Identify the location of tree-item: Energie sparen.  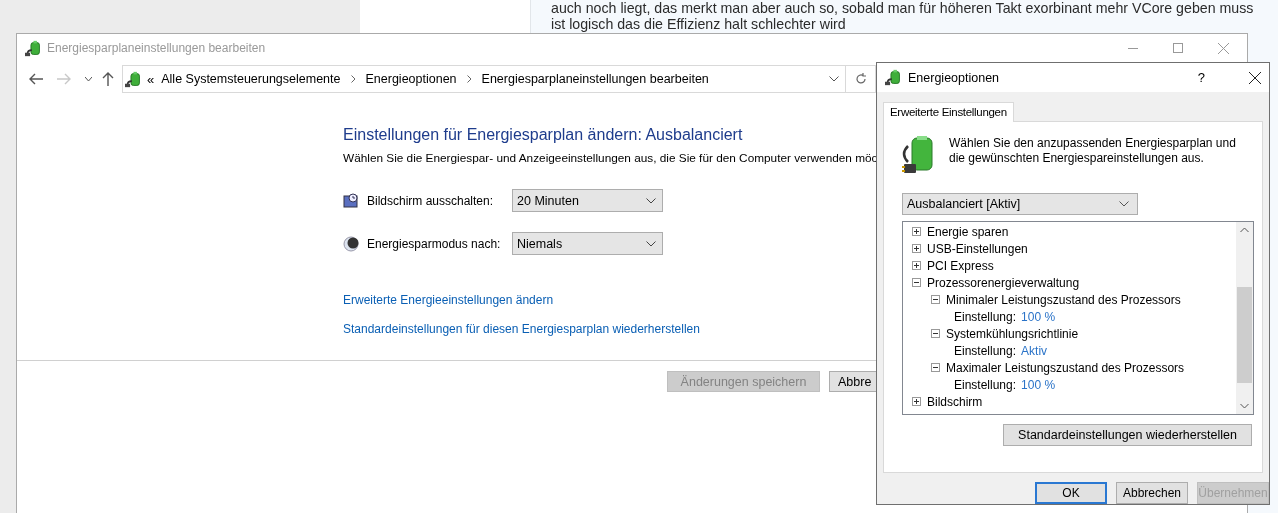
(968, 231).